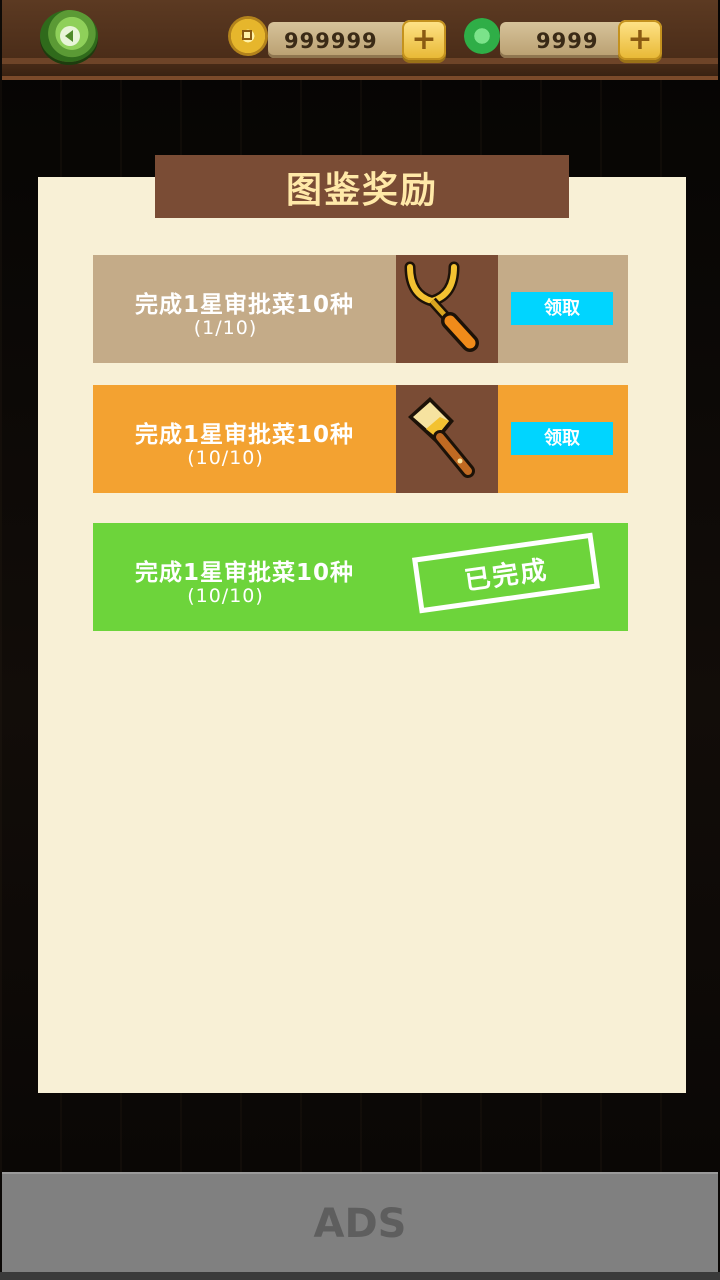 The image size is (720, 1280). I want to click on coin-amount: 999999, so click(331, 41).